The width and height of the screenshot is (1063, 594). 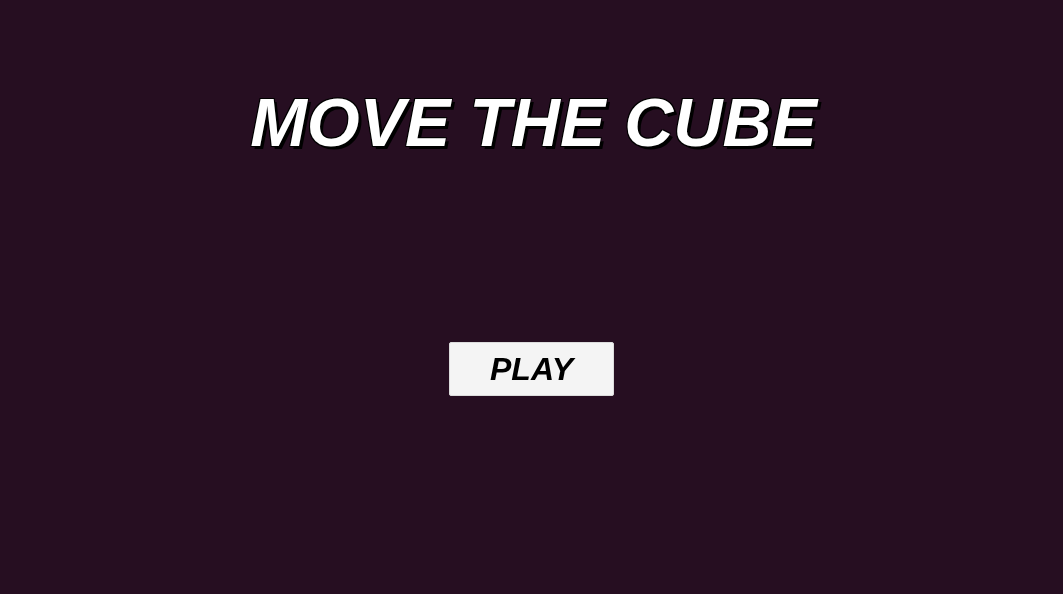 What do you see at coordinates (531, 369) in the screenshot?
I see `play-button: PLAY` at bounding box center [531, 369].